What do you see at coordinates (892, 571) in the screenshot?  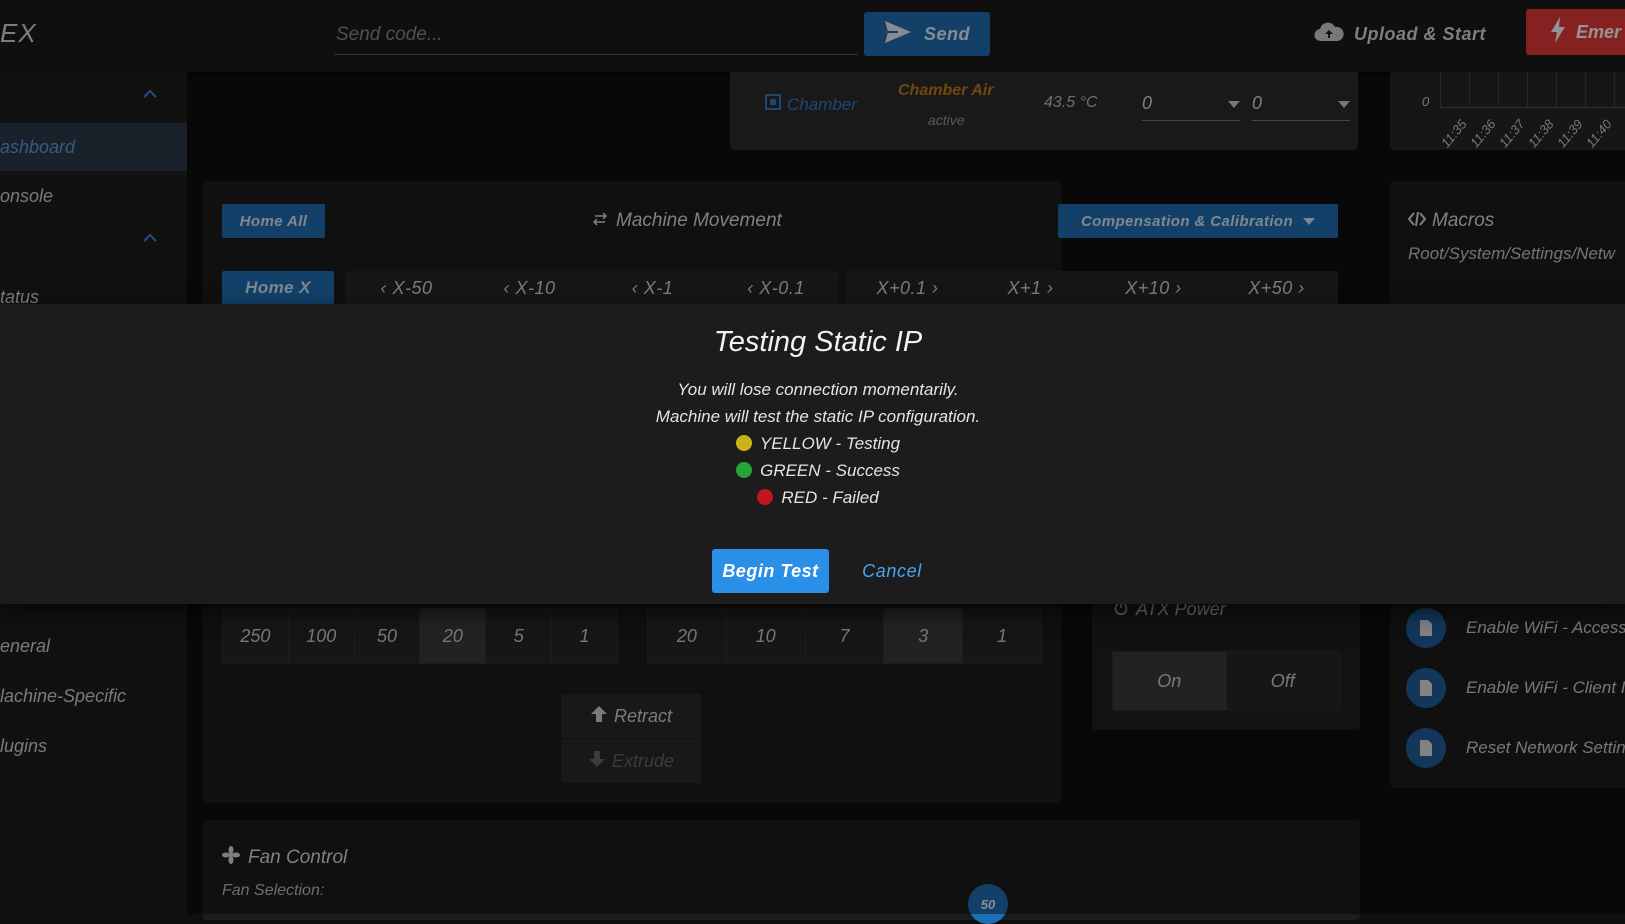 I see `cancel-button: Cancel` at bounding box center [892, 571].